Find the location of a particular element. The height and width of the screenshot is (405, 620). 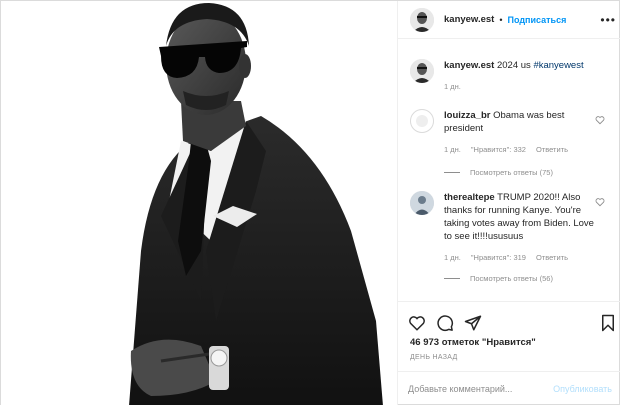

caption-username: kanyew.est is located at coordinates (469, 65).